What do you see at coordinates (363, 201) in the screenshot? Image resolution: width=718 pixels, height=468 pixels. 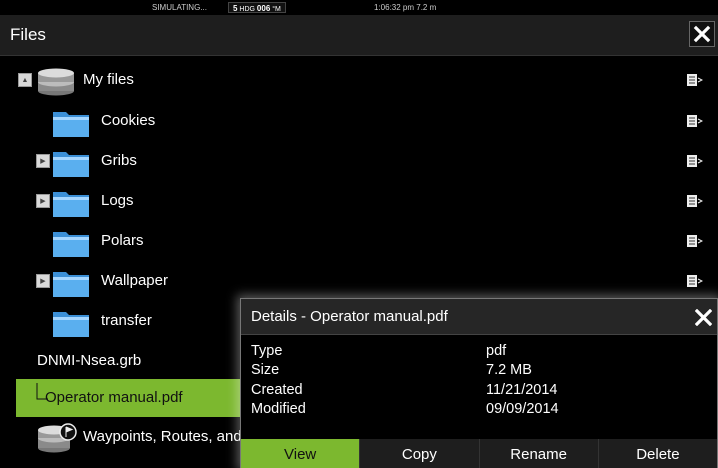 I see `tree-item-logs: ▶ Logs` at bounding box center [363, 201].